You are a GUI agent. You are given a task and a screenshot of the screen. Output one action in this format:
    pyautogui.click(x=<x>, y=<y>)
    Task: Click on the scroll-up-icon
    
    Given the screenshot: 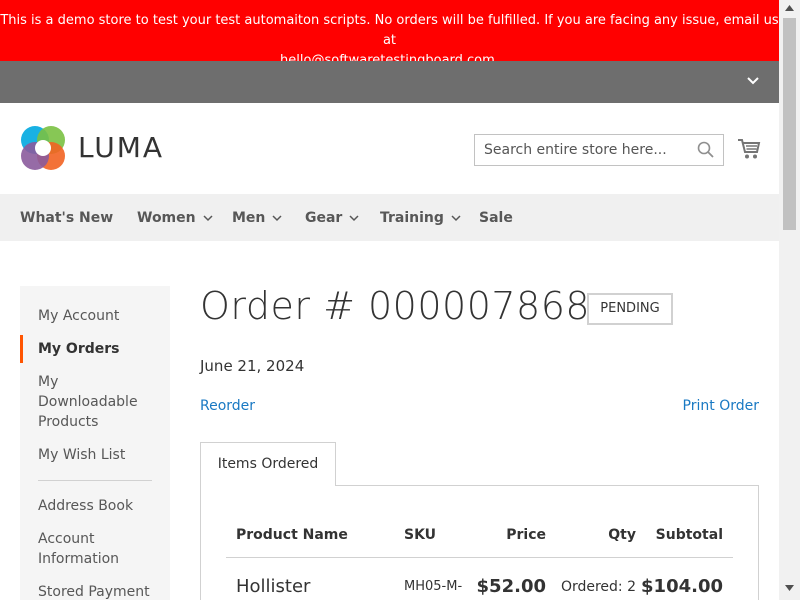 What is the action you would take?
    pyautogui.click(x=789, y=8)
    